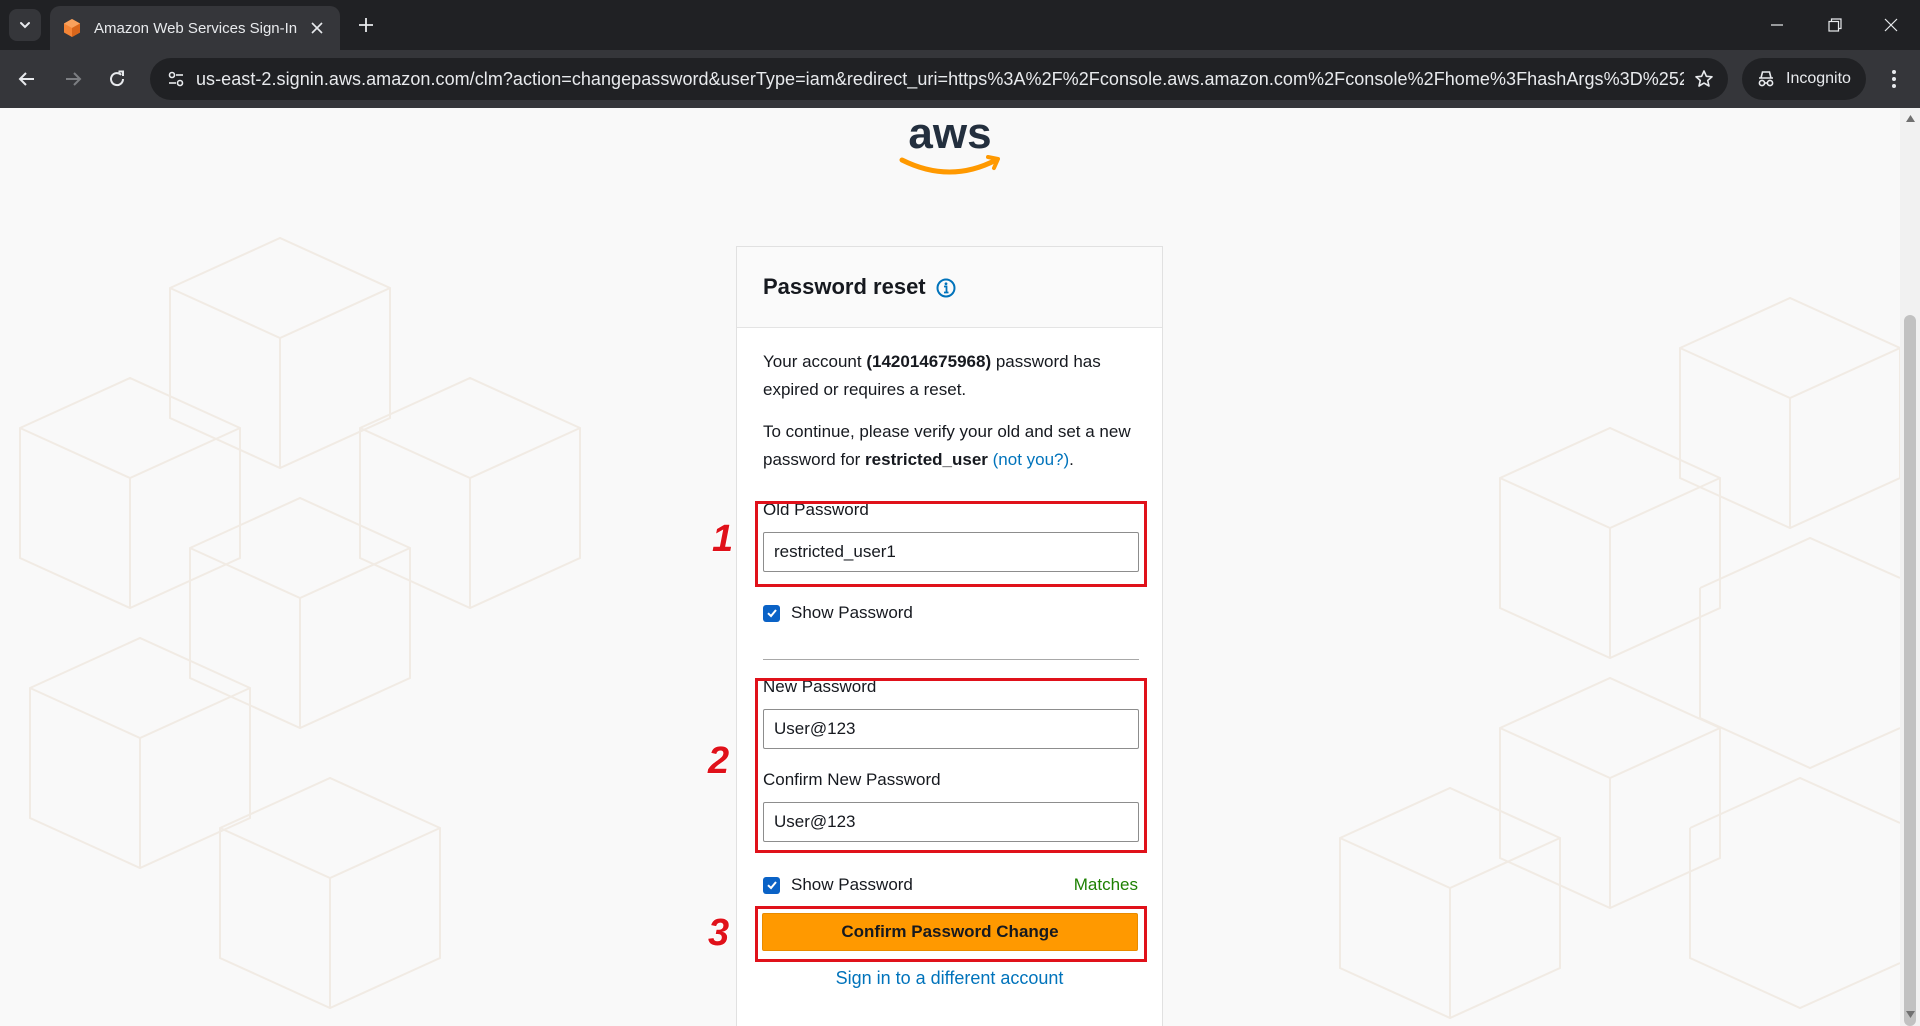 The width and height of the screenshot is (1920, 1026). I want to click on incognito-icon, so click(1766, 79).